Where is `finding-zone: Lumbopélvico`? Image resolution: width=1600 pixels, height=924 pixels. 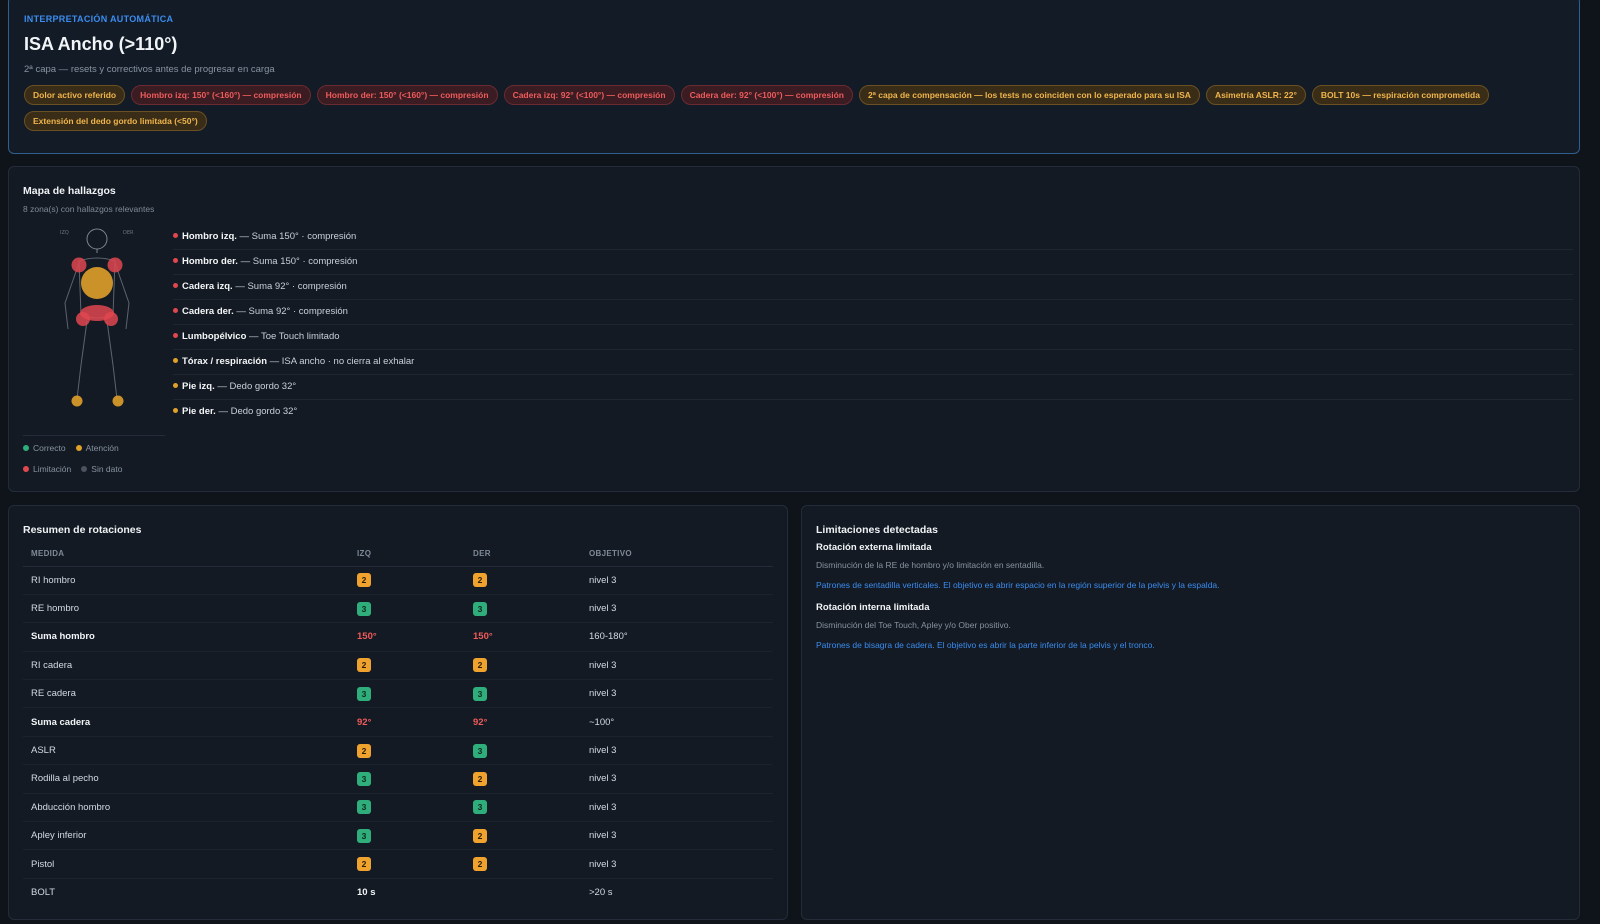
finding-zone: Lumbopélvico is located at coordinates (214, 336).